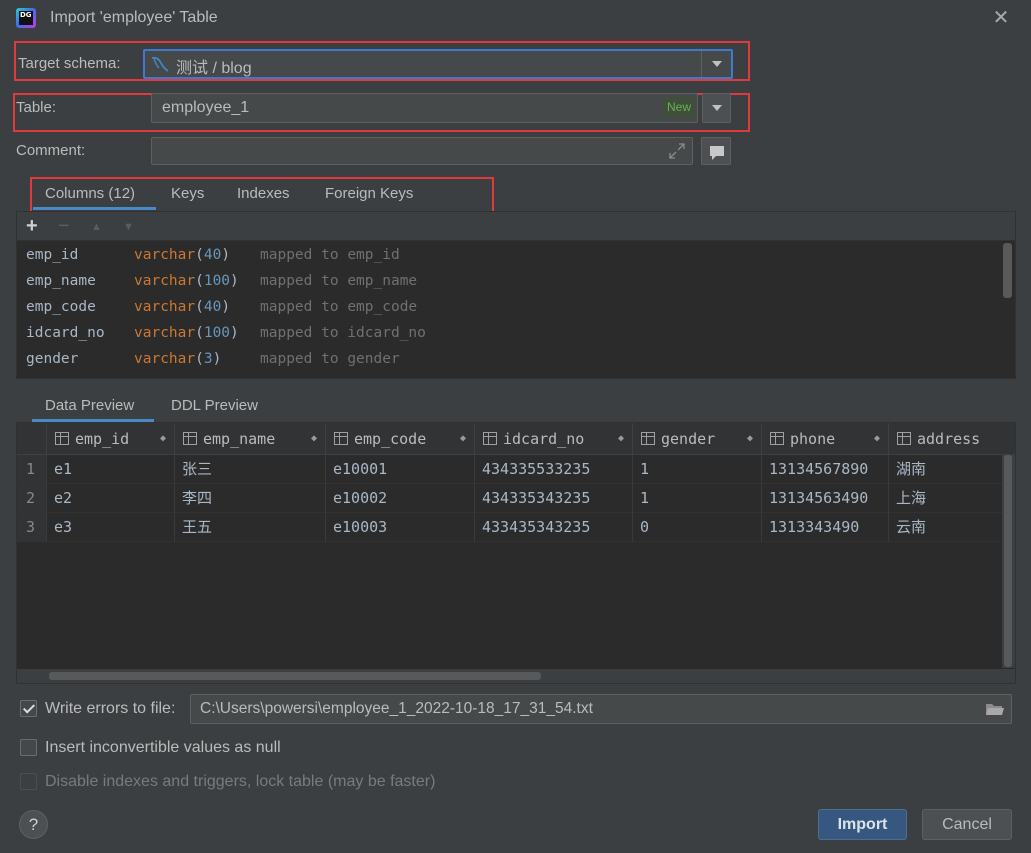  What do you see at coordinates (250, 527) in the screenshot?
I see `table-cell: 王五` at bounding box center [250, 527].